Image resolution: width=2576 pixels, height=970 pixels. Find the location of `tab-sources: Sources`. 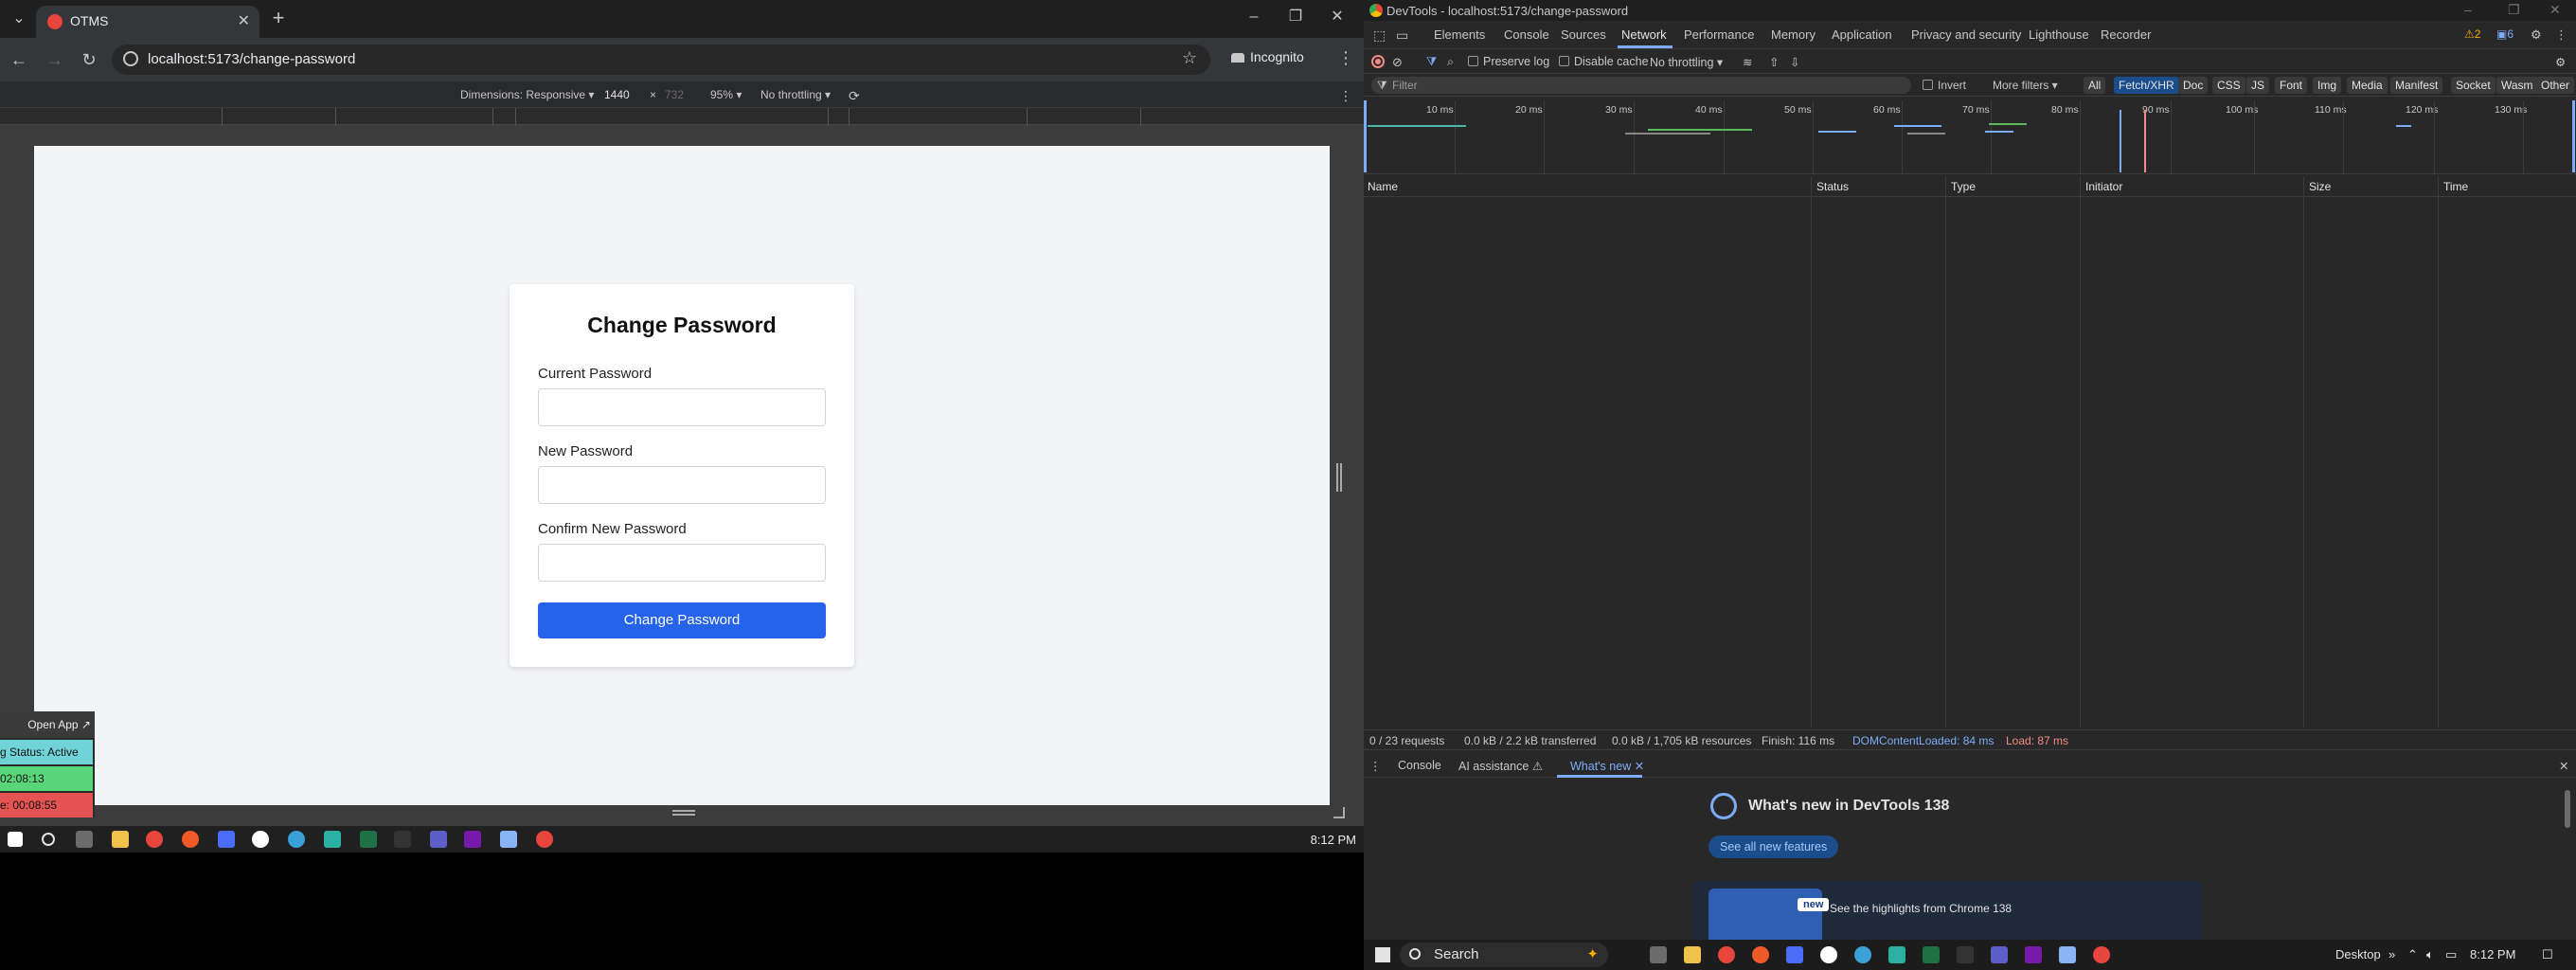

tab-sources: Sources is located at coordinates (1583, 34).